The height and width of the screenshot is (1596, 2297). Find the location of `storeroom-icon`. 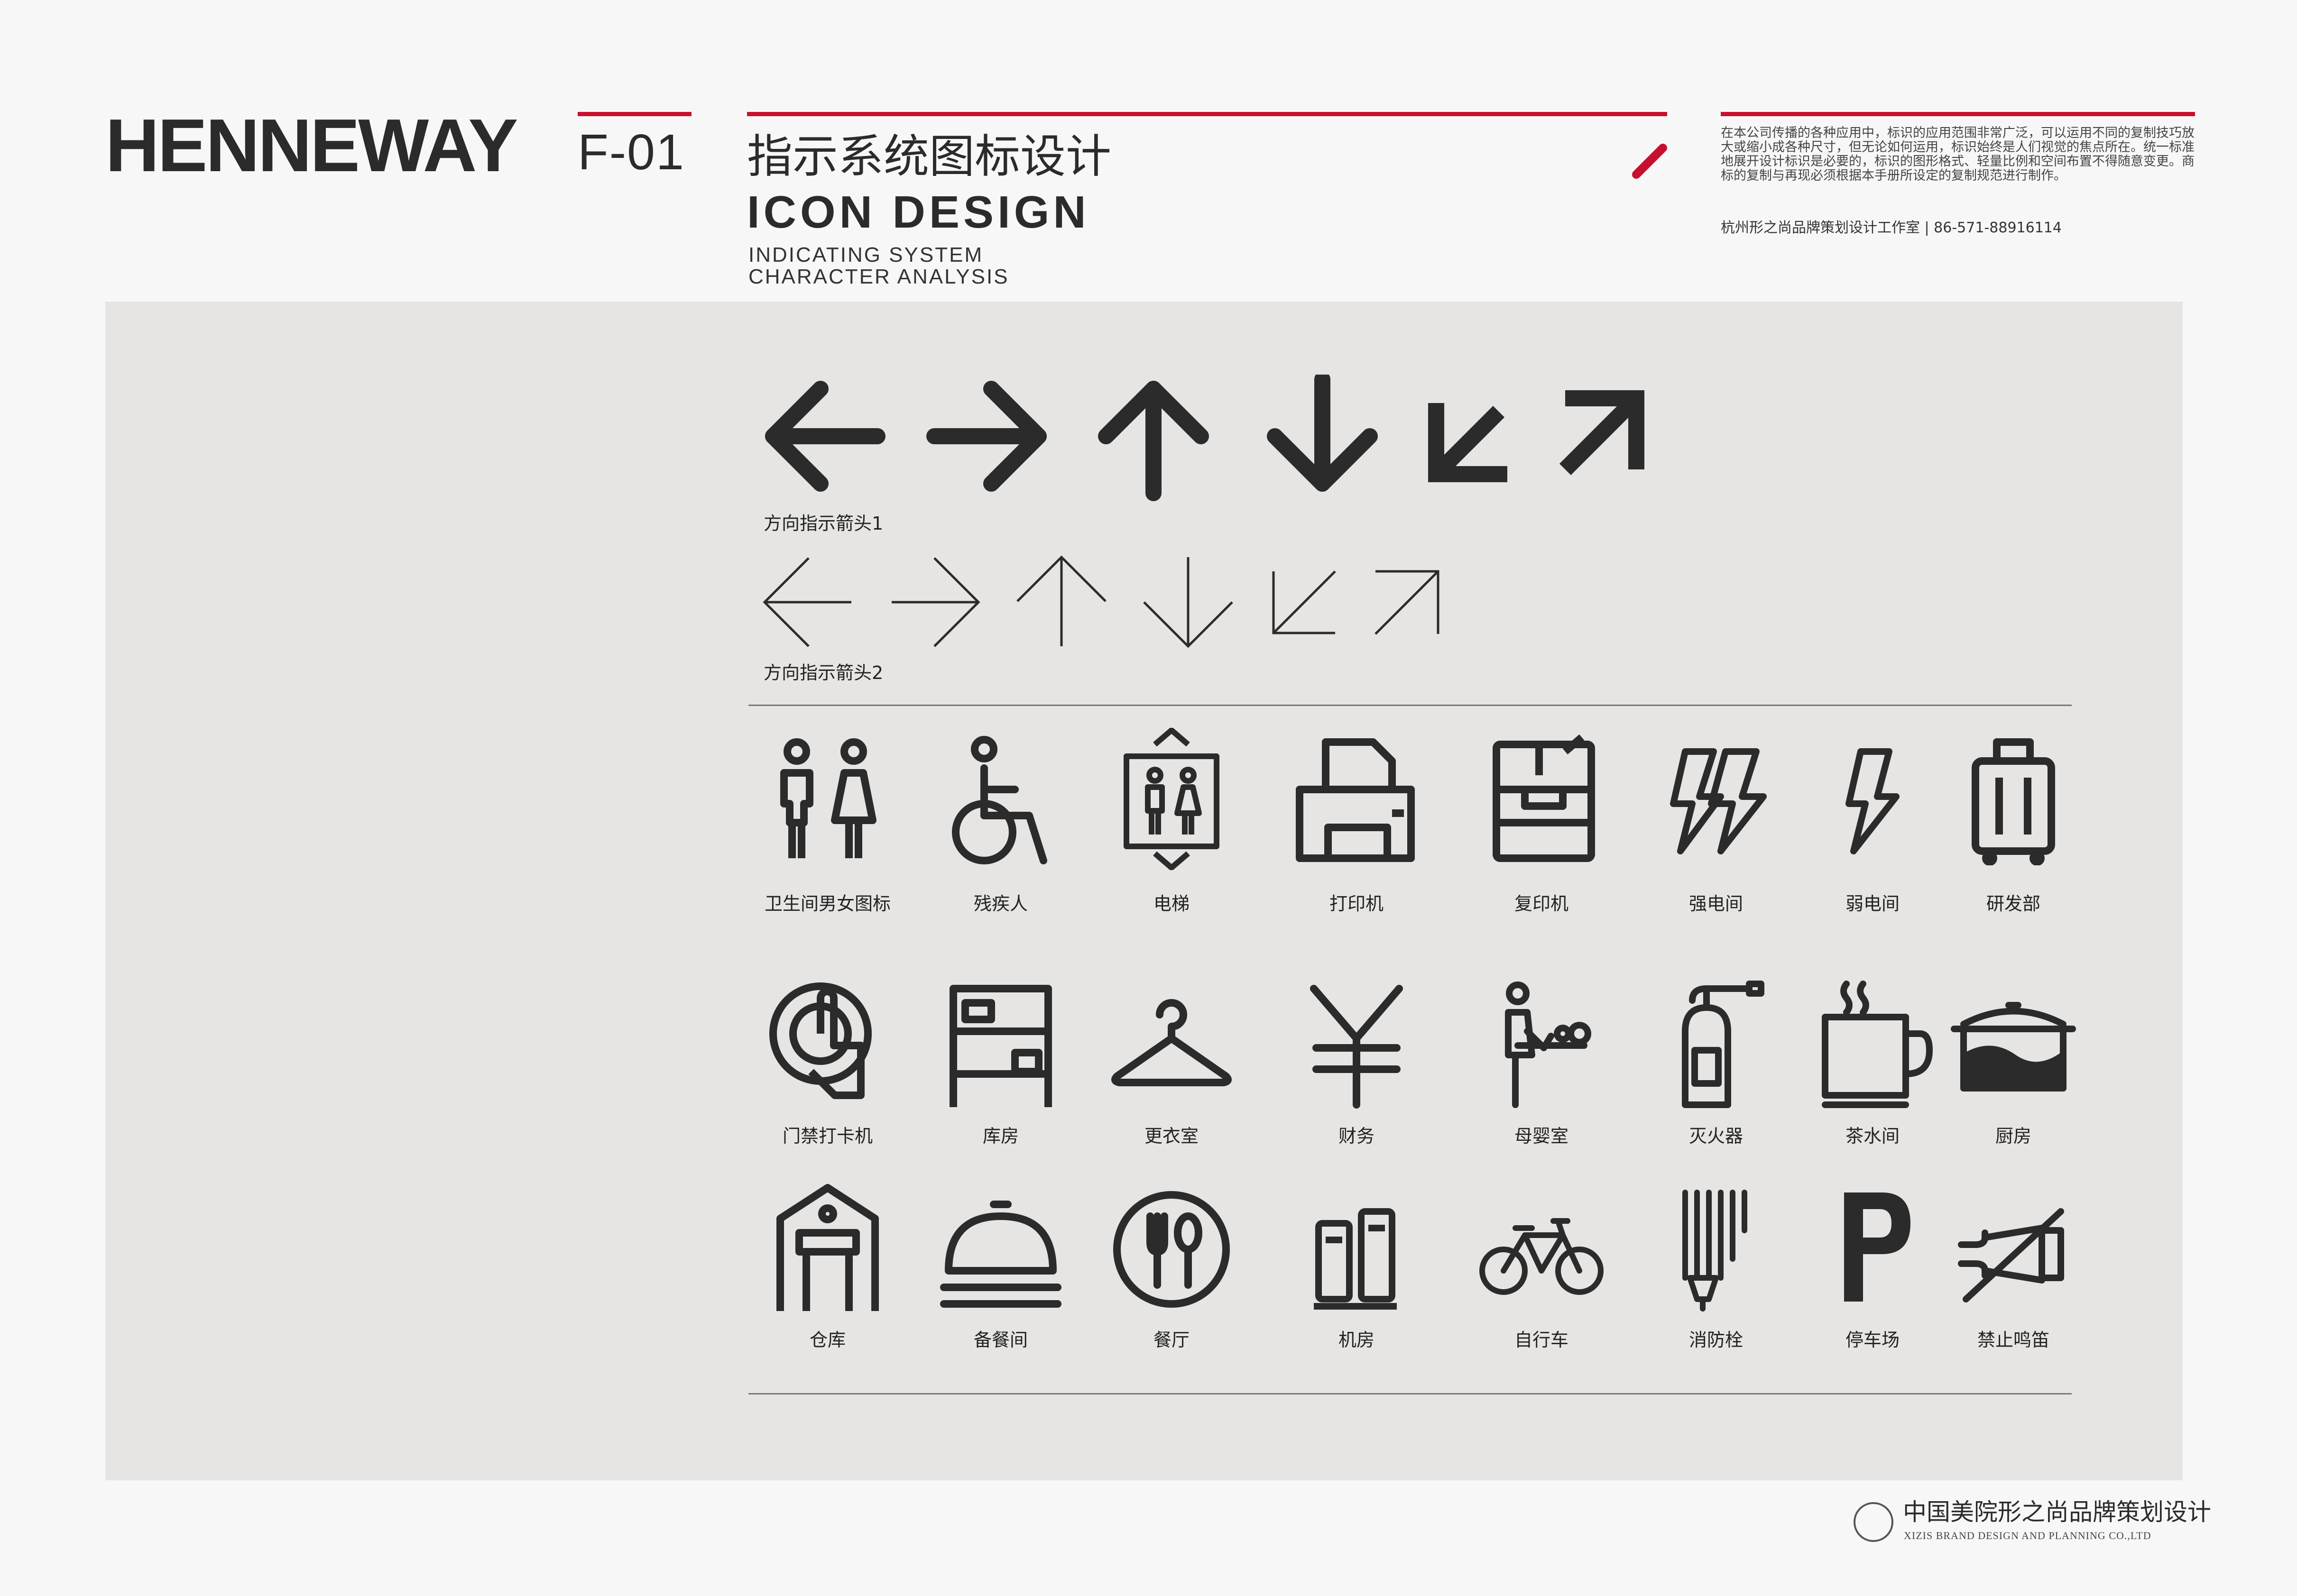

storeroom-icon is located at coordinates (1001, 1046).